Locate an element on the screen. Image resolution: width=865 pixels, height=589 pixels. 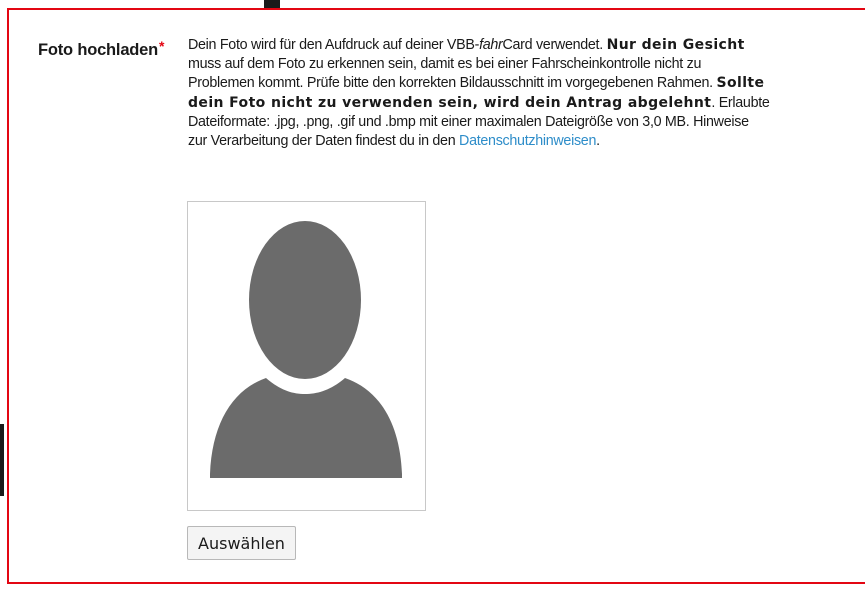
required-marker: * is located at coordinates (162, 46).